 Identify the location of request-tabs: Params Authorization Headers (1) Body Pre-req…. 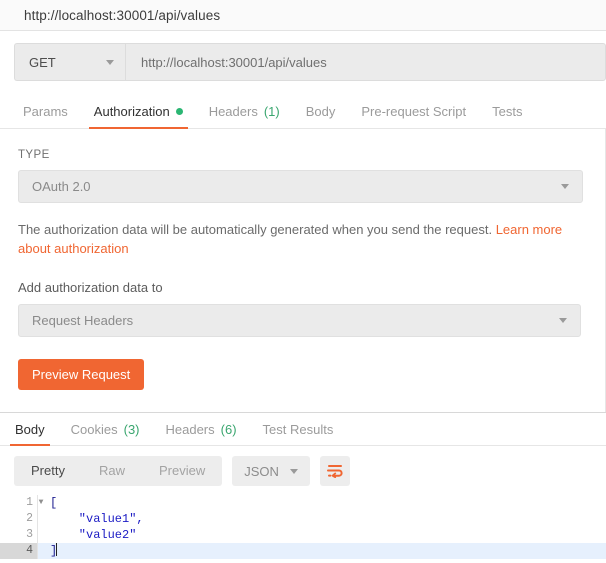
(303, 111).